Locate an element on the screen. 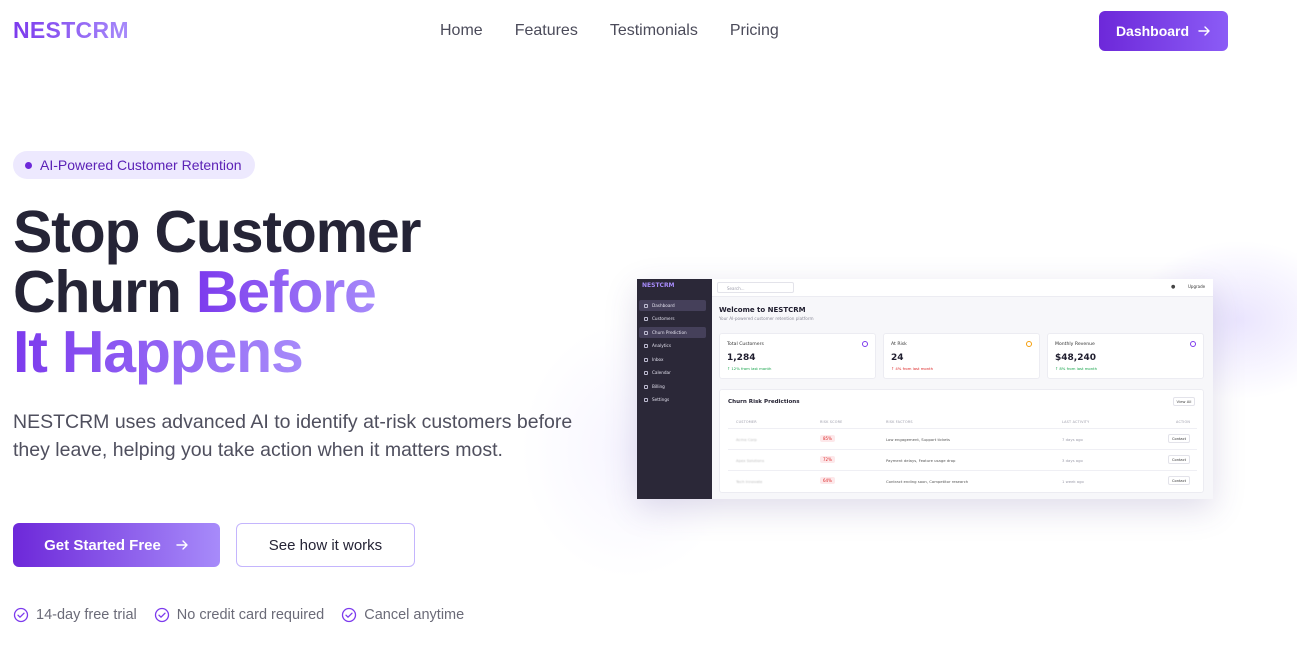 The image size is (1297, 652). clock-icon is located at coordinates (1193, 344).